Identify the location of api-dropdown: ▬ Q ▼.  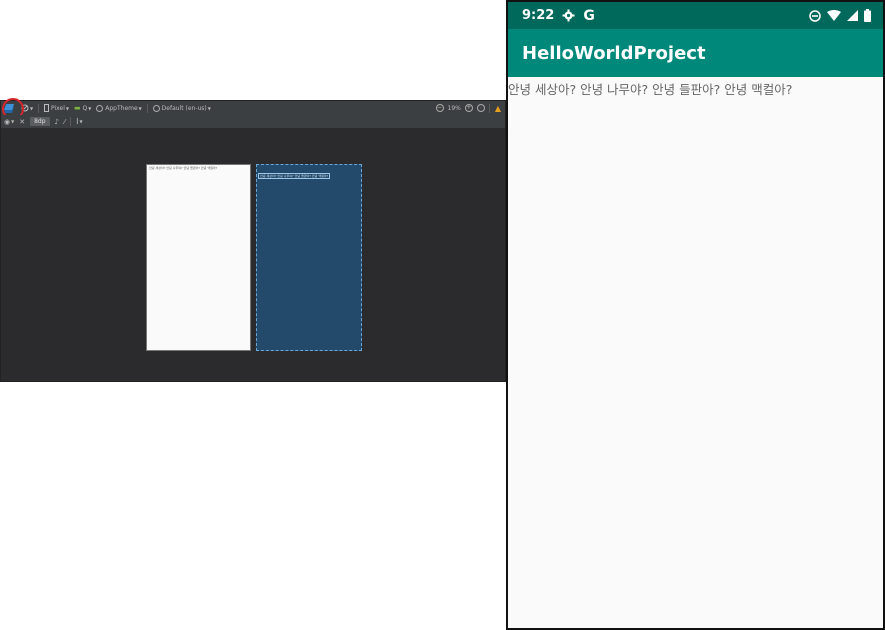
(82, 108).